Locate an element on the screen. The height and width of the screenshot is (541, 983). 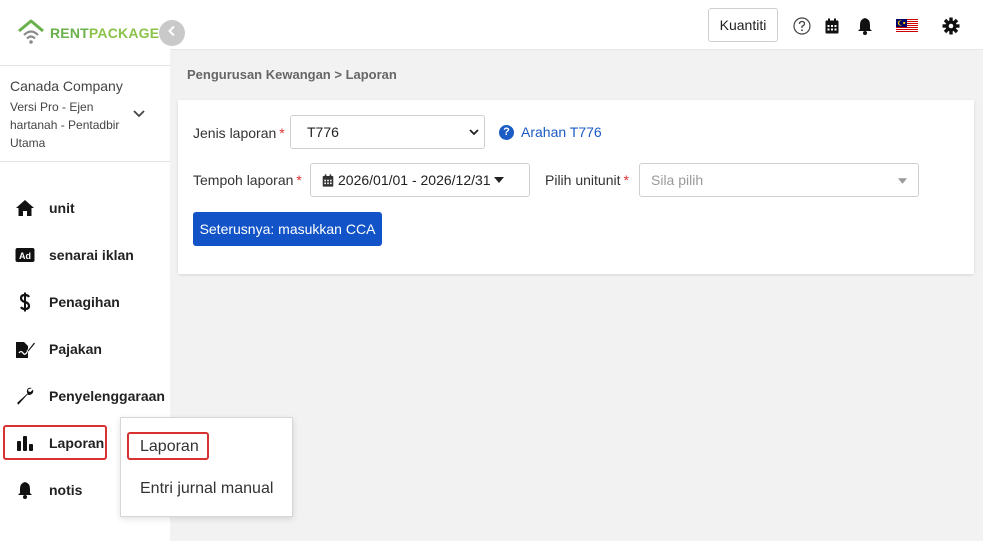
sidebar-item-senarai-iklan: Ad senarai iklan is located at coordinates (85, 255).